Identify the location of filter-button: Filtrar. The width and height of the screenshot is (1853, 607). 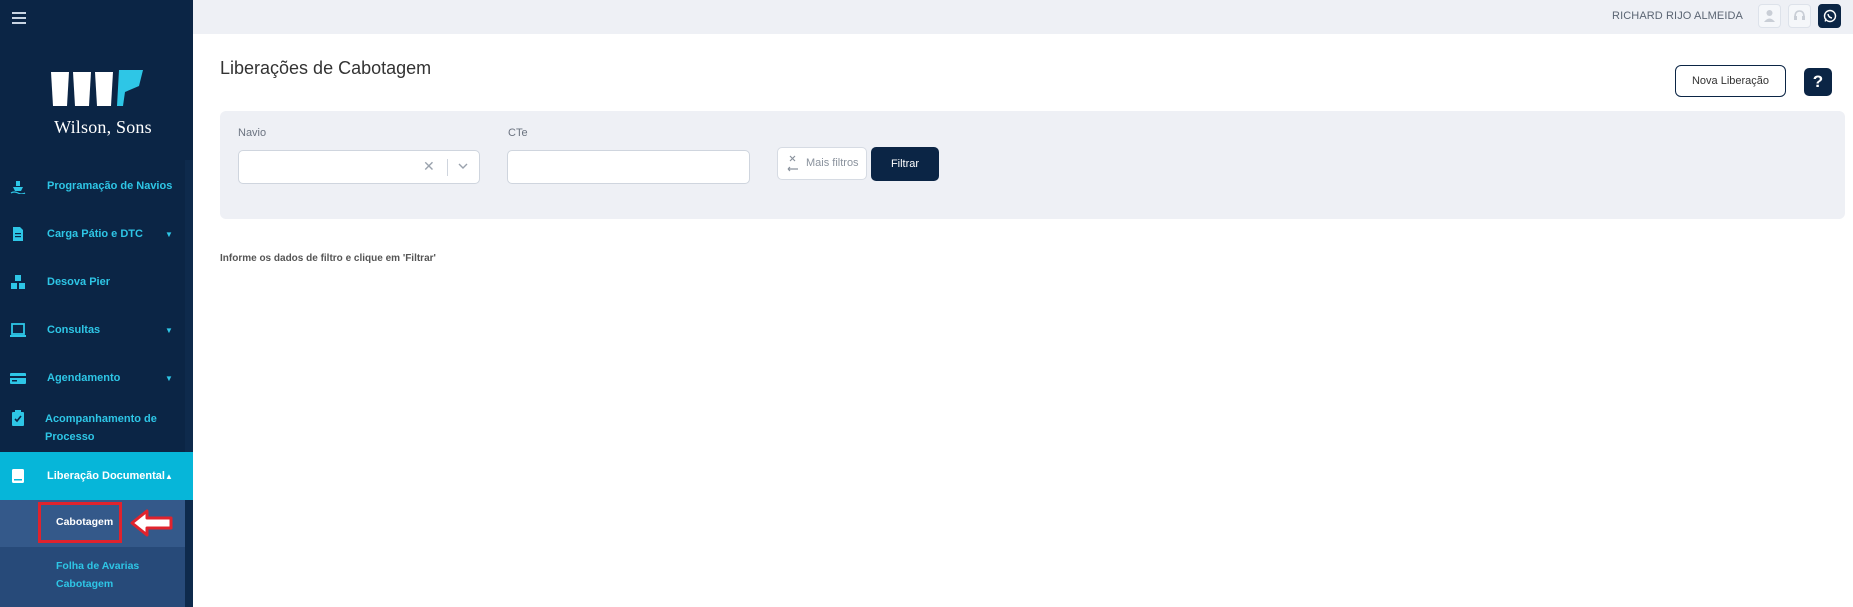
(905, 164).